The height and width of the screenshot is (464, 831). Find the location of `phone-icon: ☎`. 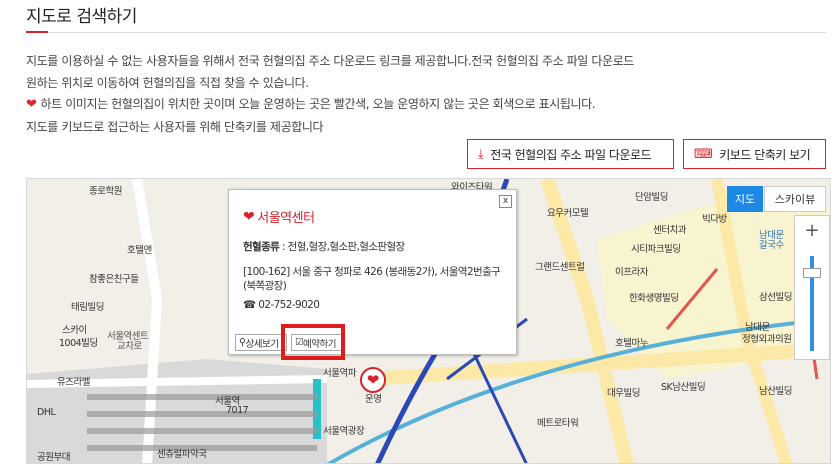

phone-icon: ☎ is located at coordinates (249, 305).